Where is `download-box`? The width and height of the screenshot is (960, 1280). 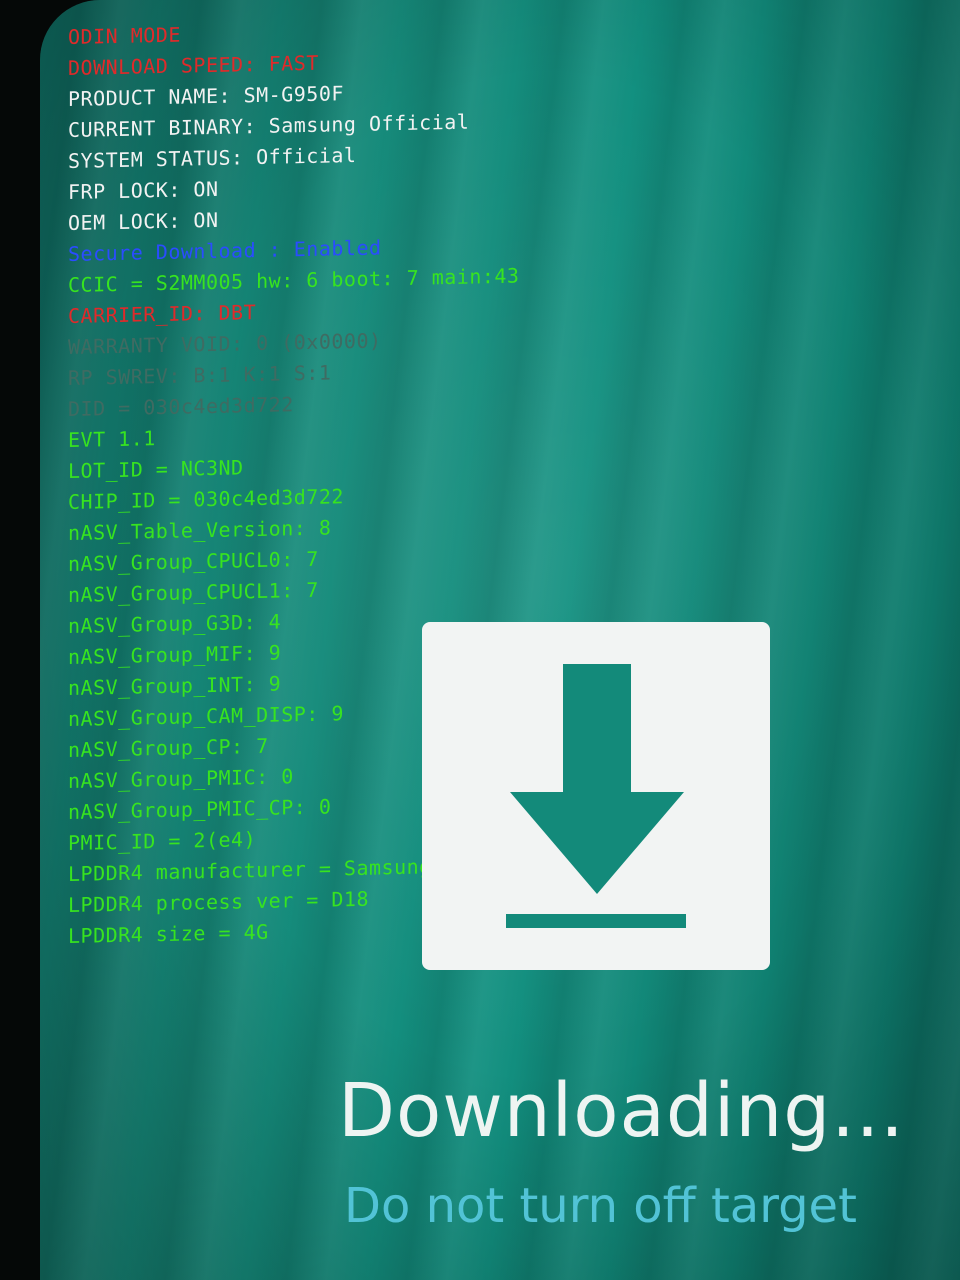
download-box is located at coordinates (596, 796).